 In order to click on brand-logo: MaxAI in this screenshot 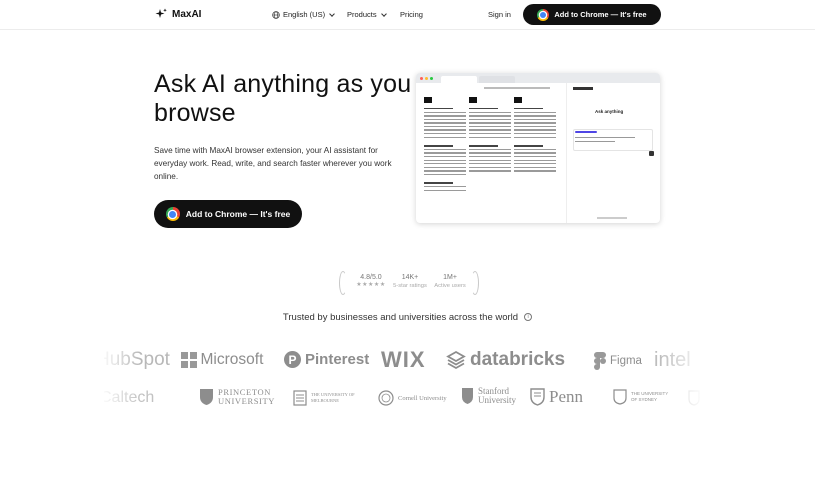, I will do `click(178, 14)`.